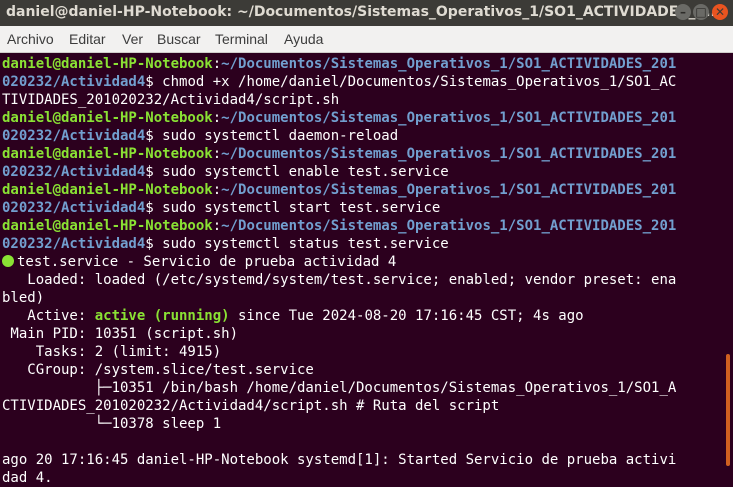 Image resolution: width=733 pixels, height=487 pixels. I want to click on menu-bar: Archivo Editar Ver Buscar Terminal Ayuda, so click(366, 39).